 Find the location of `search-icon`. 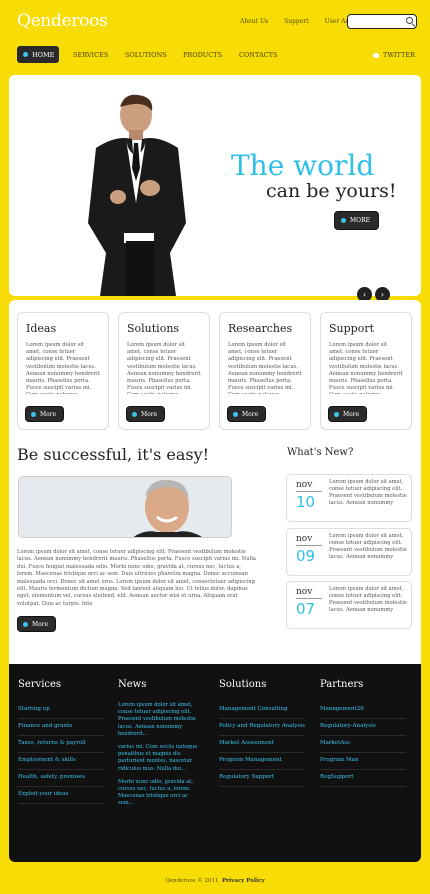

search-icon is located at coordinates (409, 20).